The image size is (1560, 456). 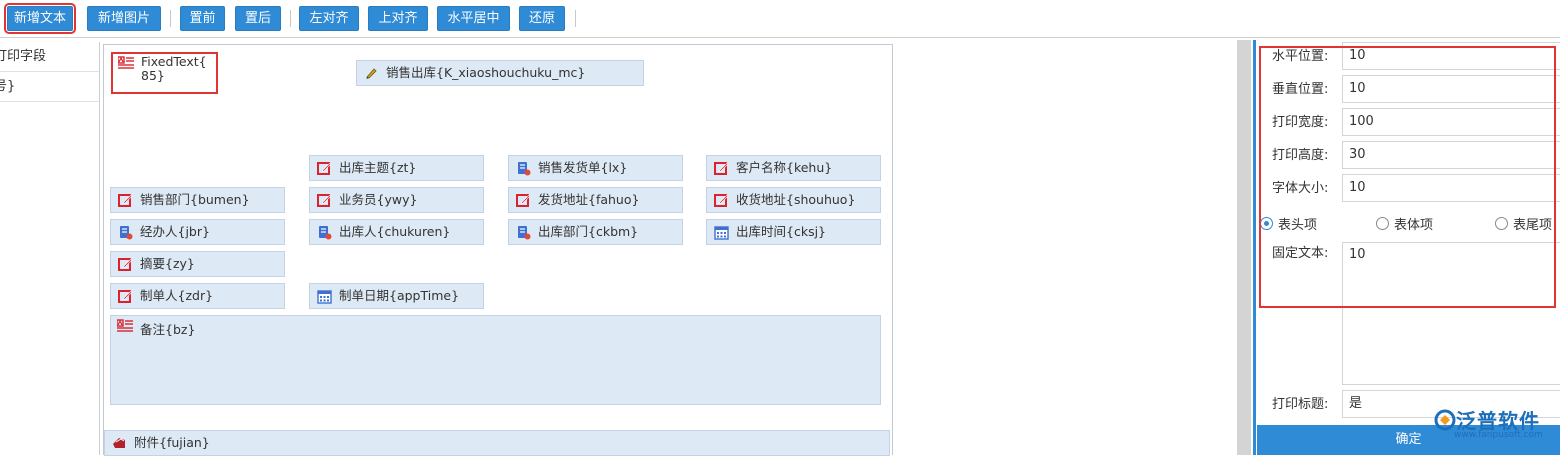 I want to click on center-horizontal-button: 水平居中, so click(x=473, y=18).